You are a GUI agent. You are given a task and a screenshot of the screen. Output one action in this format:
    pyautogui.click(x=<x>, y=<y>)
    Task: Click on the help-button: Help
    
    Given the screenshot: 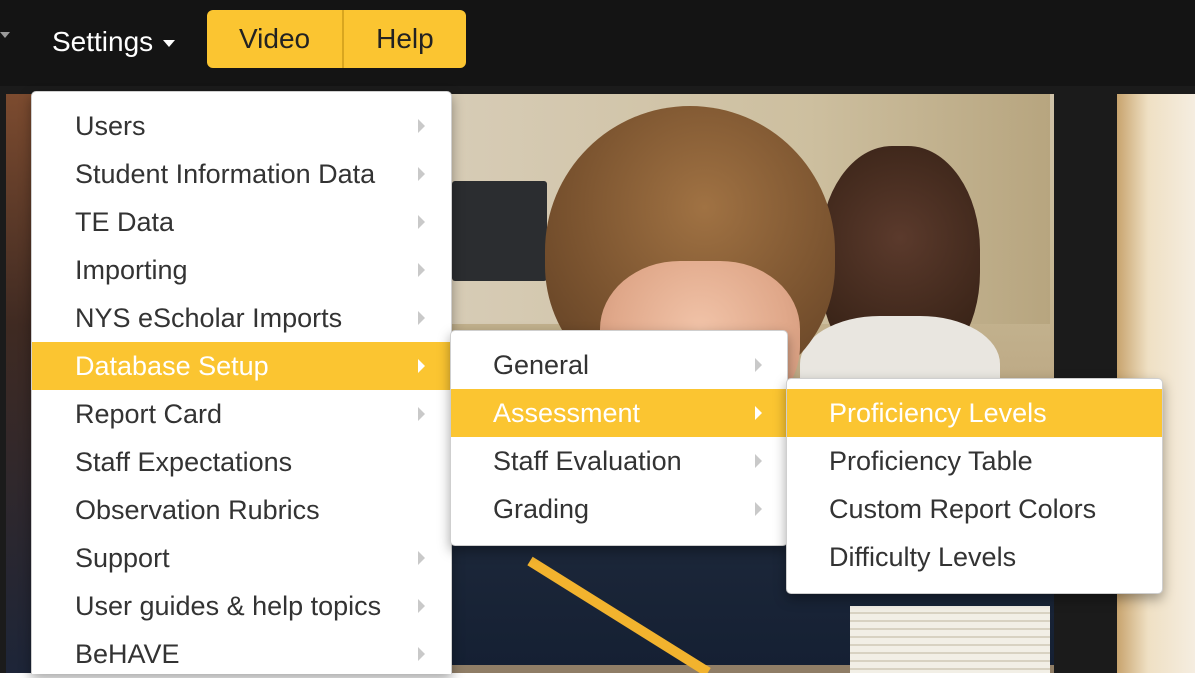 What is the action you would take?
    pyautogui.click(x=404, y=39)
    